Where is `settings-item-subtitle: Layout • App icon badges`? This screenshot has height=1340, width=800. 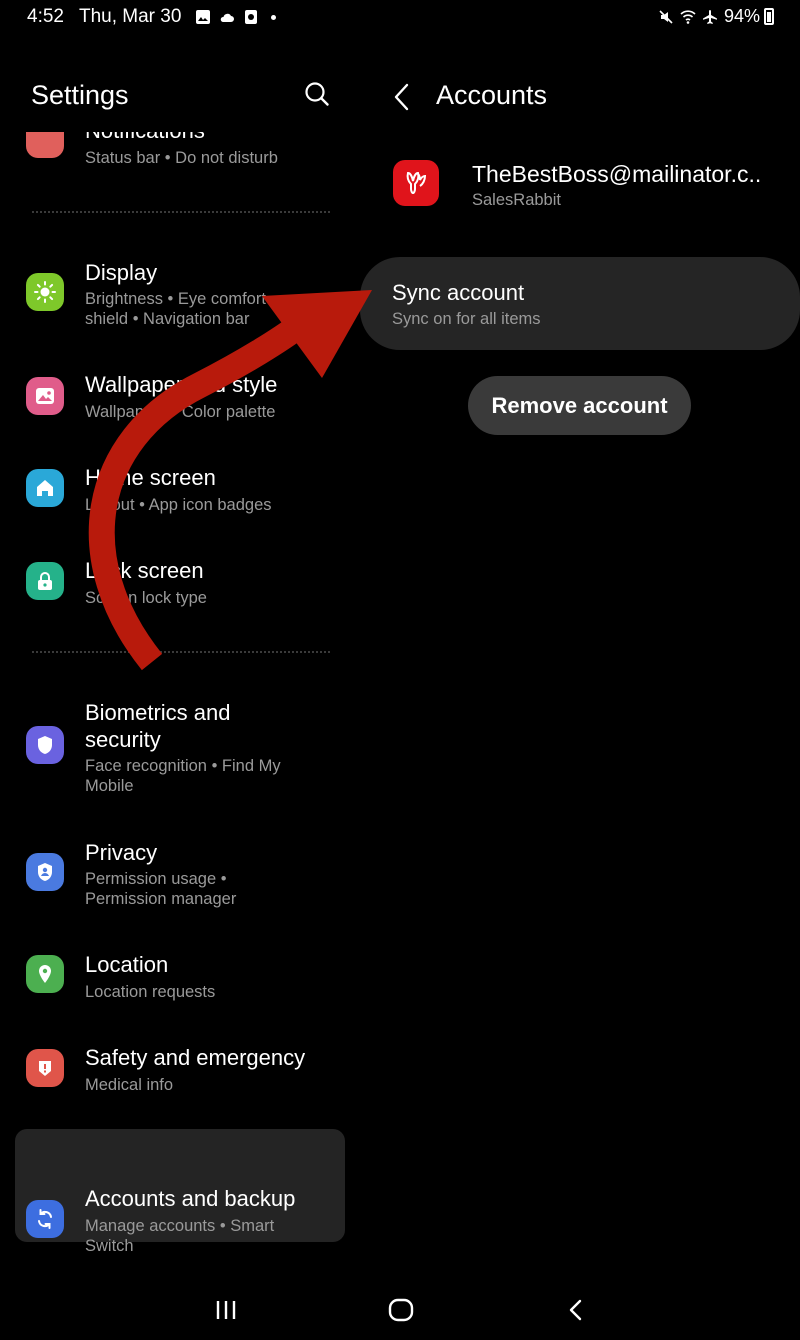
settings-item-subtitle: Layout • App icon badges is located at coordinates (178, 505).